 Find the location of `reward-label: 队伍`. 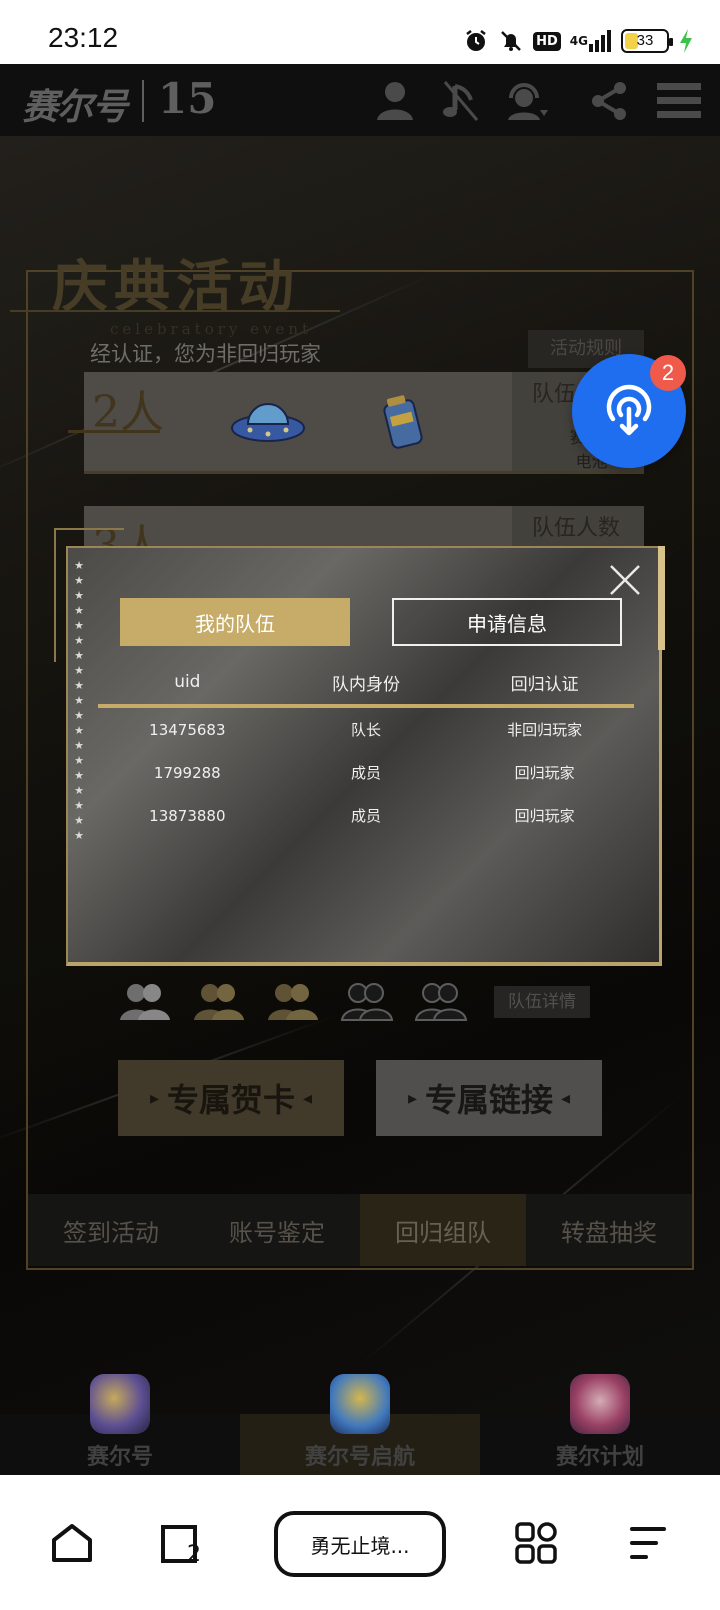

reward-label: 队伍 is located at coordinates (554, 394).